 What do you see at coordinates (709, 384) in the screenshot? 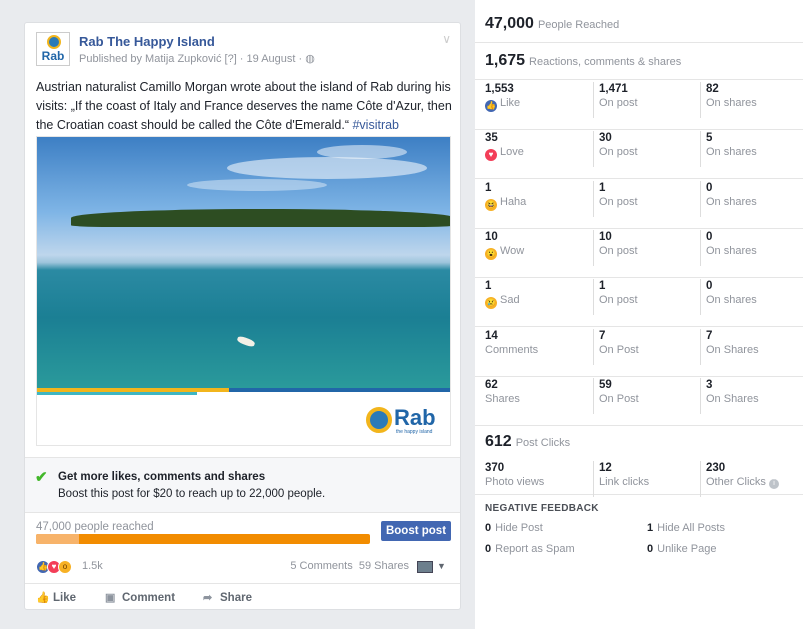
I see `breakdown-on-shares: 3` at bounding box center [709, 384].